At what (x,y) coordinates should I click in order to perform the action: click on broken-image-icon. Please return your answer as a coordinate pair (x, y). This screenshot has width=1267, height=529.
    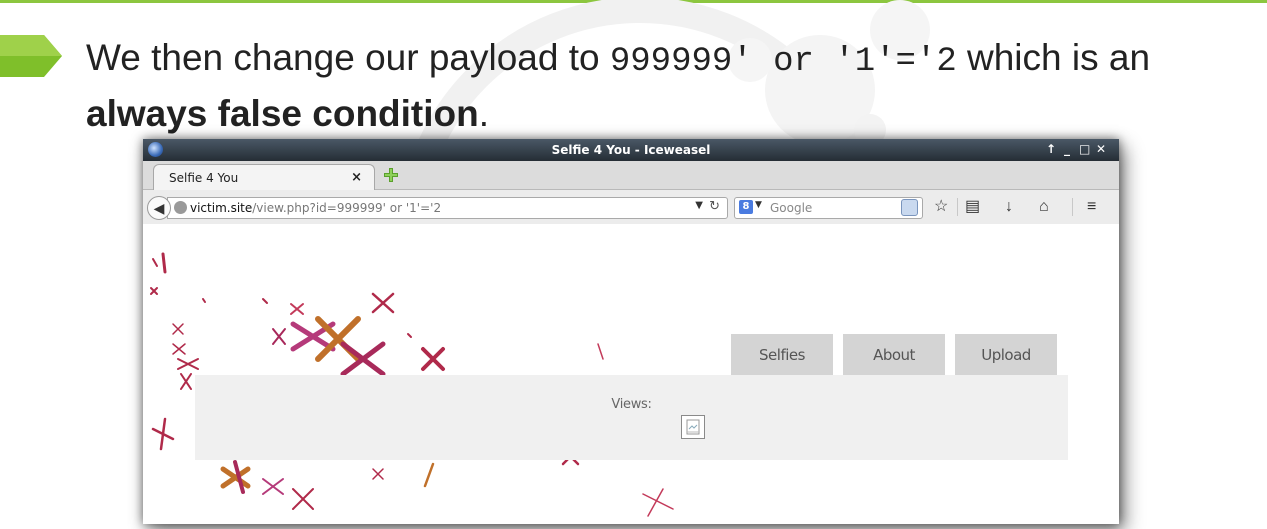
    Looking at the image, I should click on (693, 427).